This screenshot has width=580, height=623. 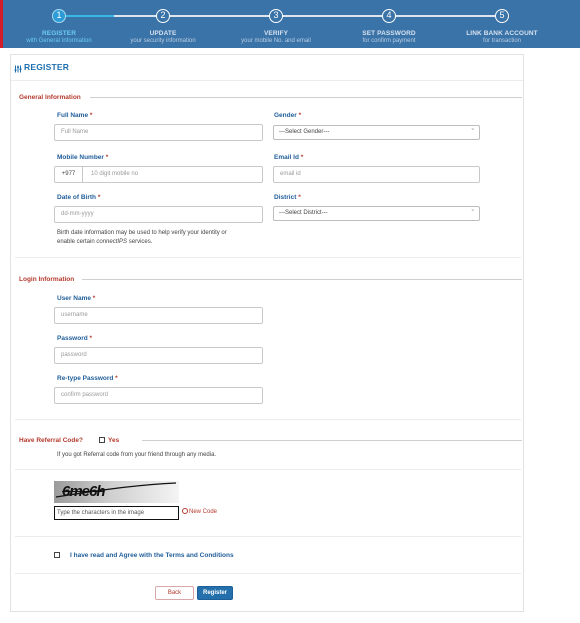 What do you see at coordinates (267, 68) in the screenshot?
I see `card-header: REGISTER` at bounding box center [267, 68].